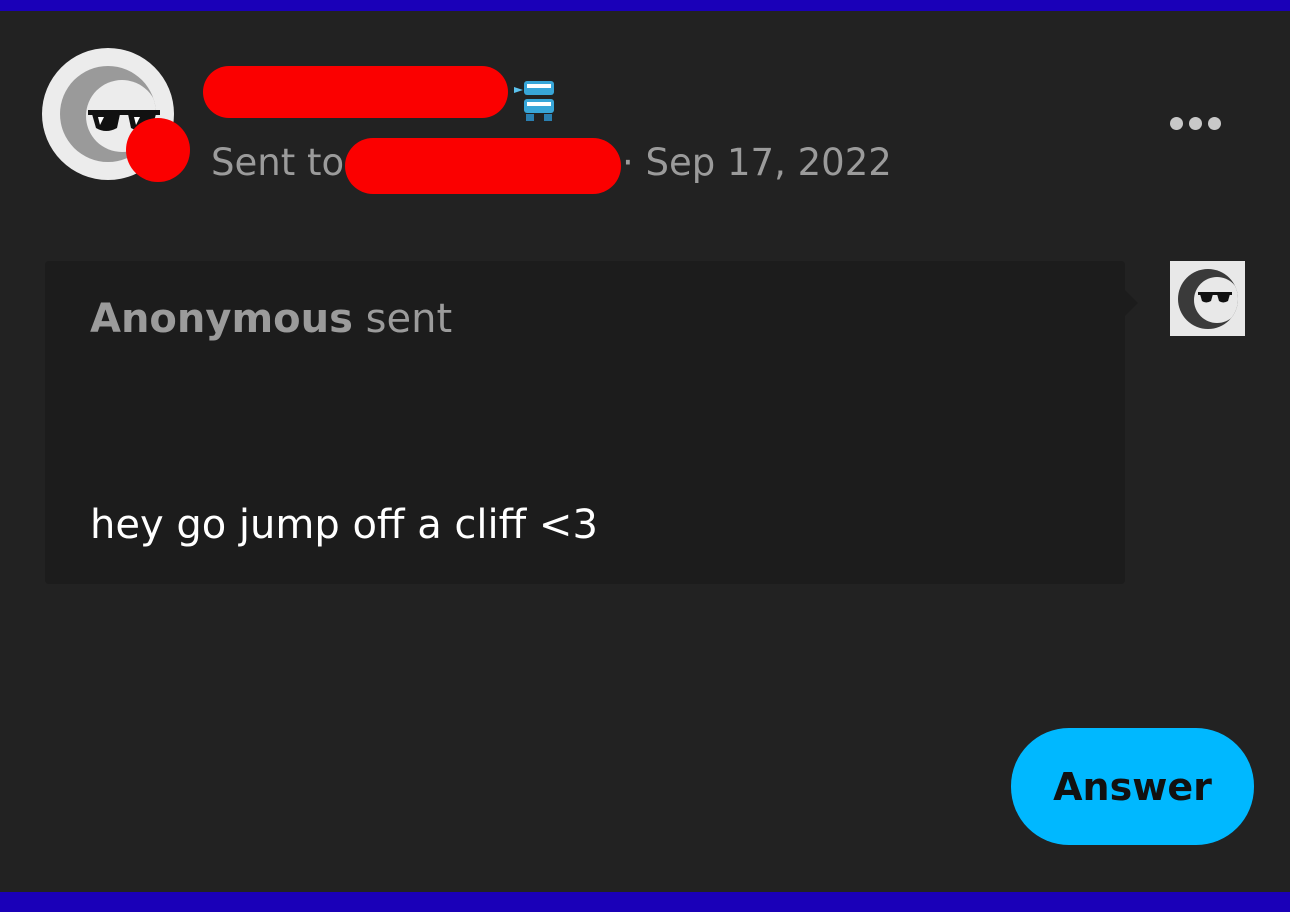 The image size is (1290, 912). What do you see at coordinates (1195, 123) in the screenshot?
I see `more-options-button` at bounding box center [1195, 123].